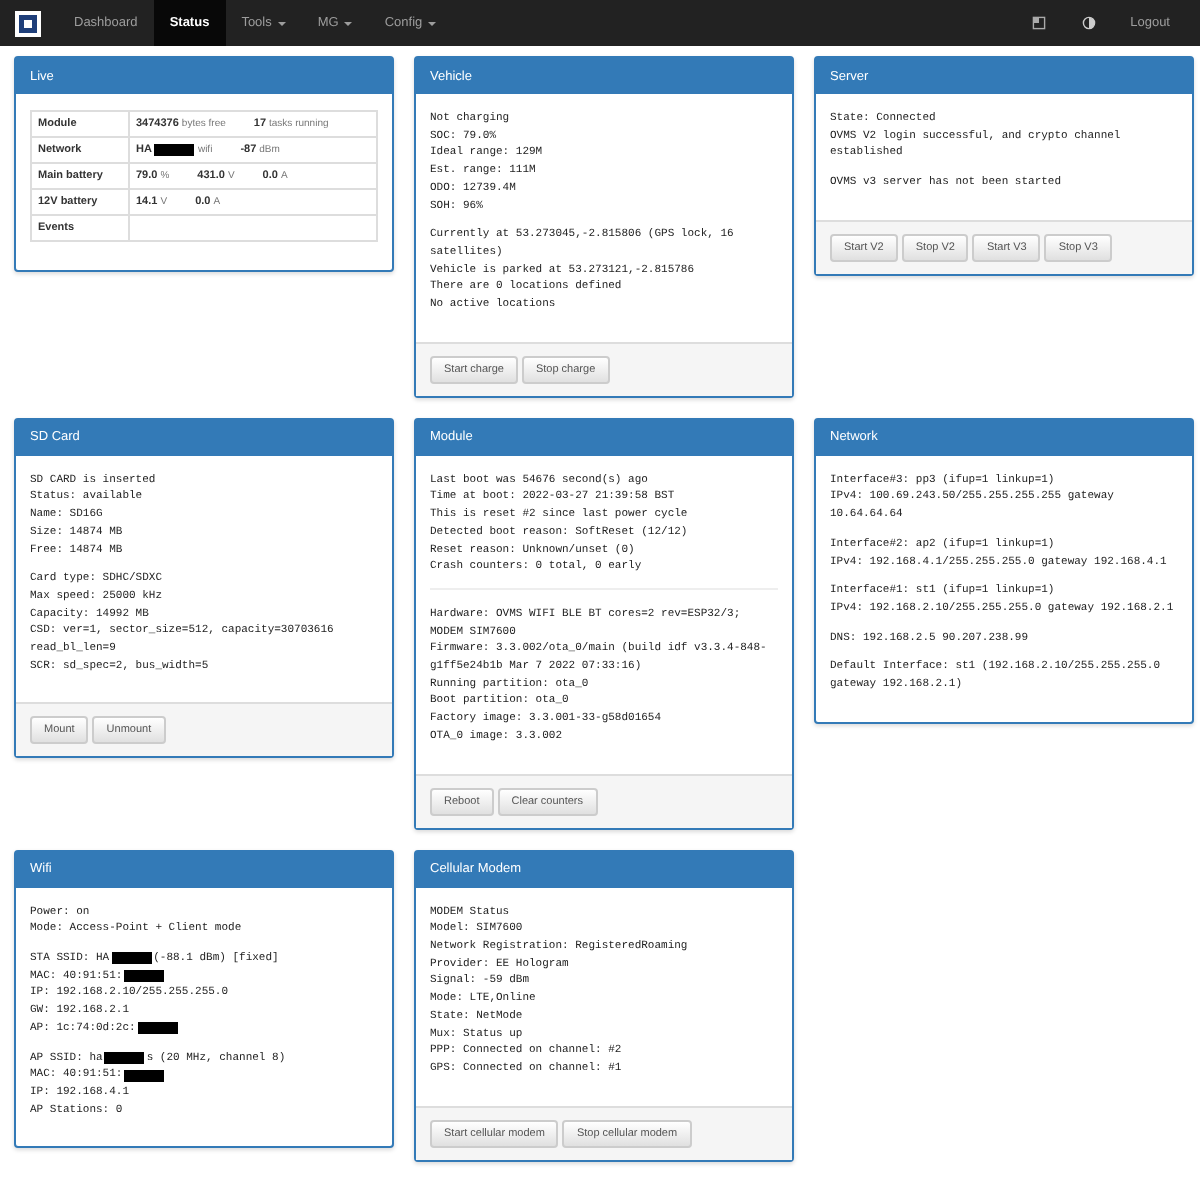 This screenshot has height=1200, width=1200. Describe the element at coordinates (1039, 23) in the screenshot. I see `window-icon` at that location.